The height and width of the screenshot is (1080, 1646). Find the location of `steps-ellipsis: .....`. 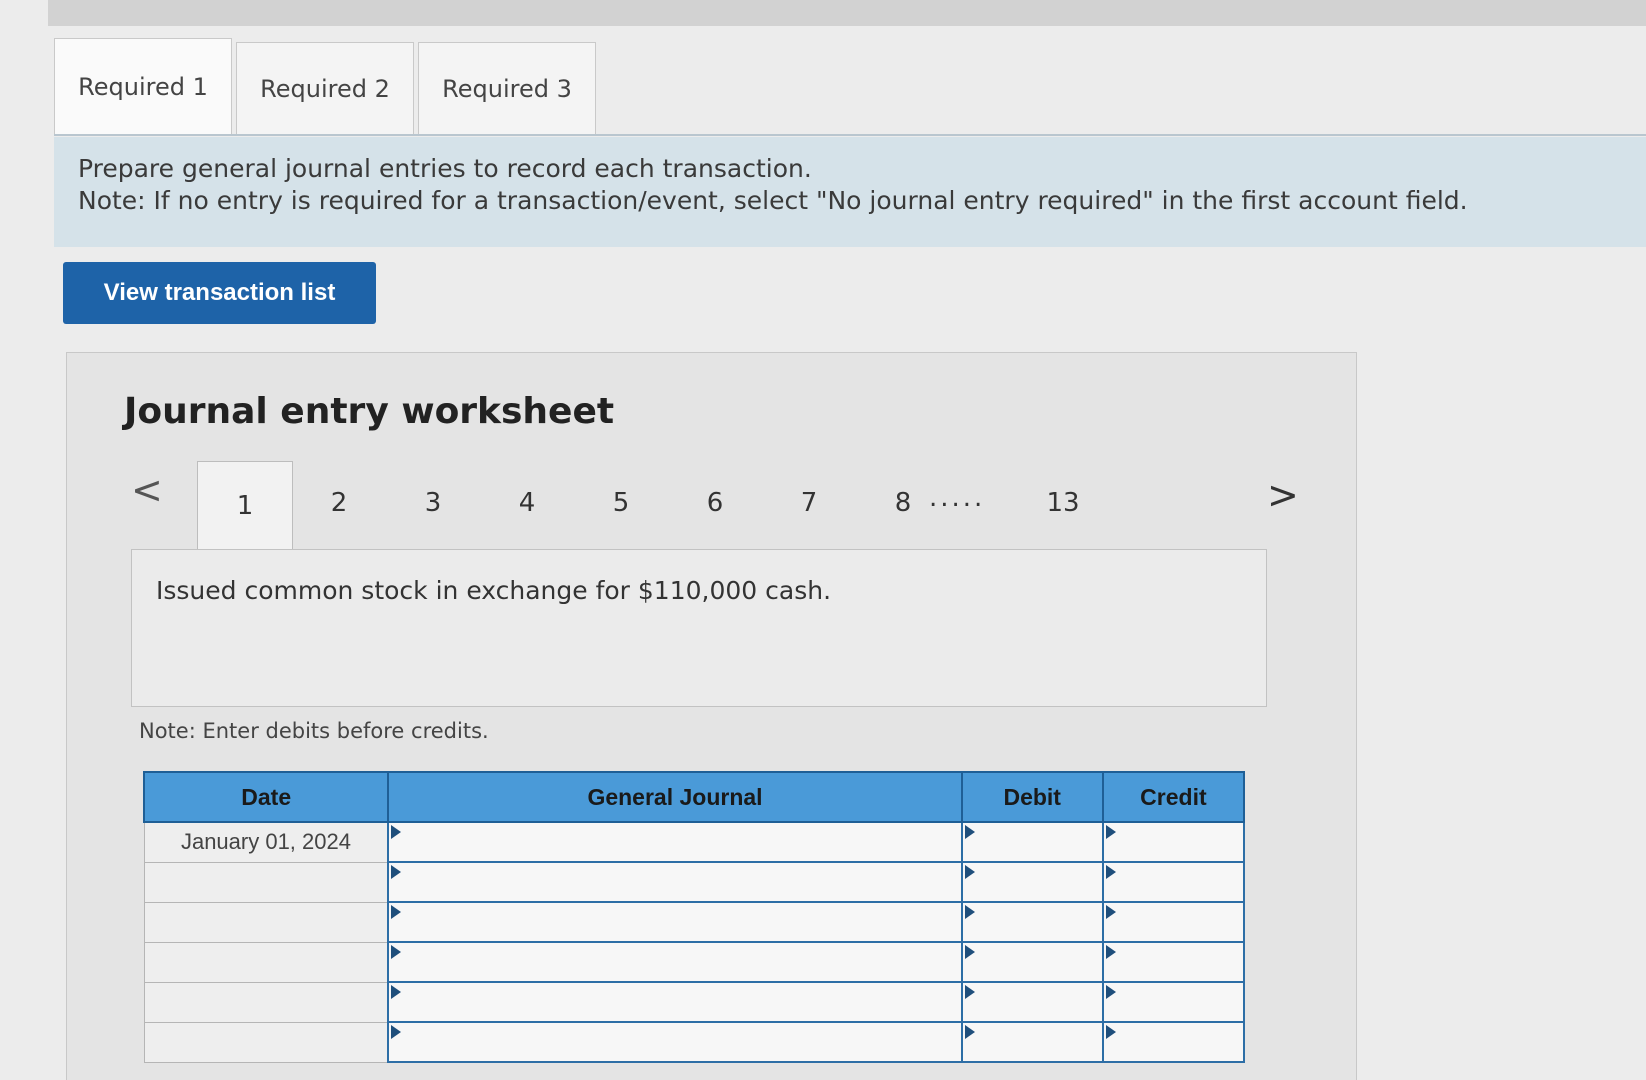

steps-ellipsis: ..... is located at coordinates (957, 498).